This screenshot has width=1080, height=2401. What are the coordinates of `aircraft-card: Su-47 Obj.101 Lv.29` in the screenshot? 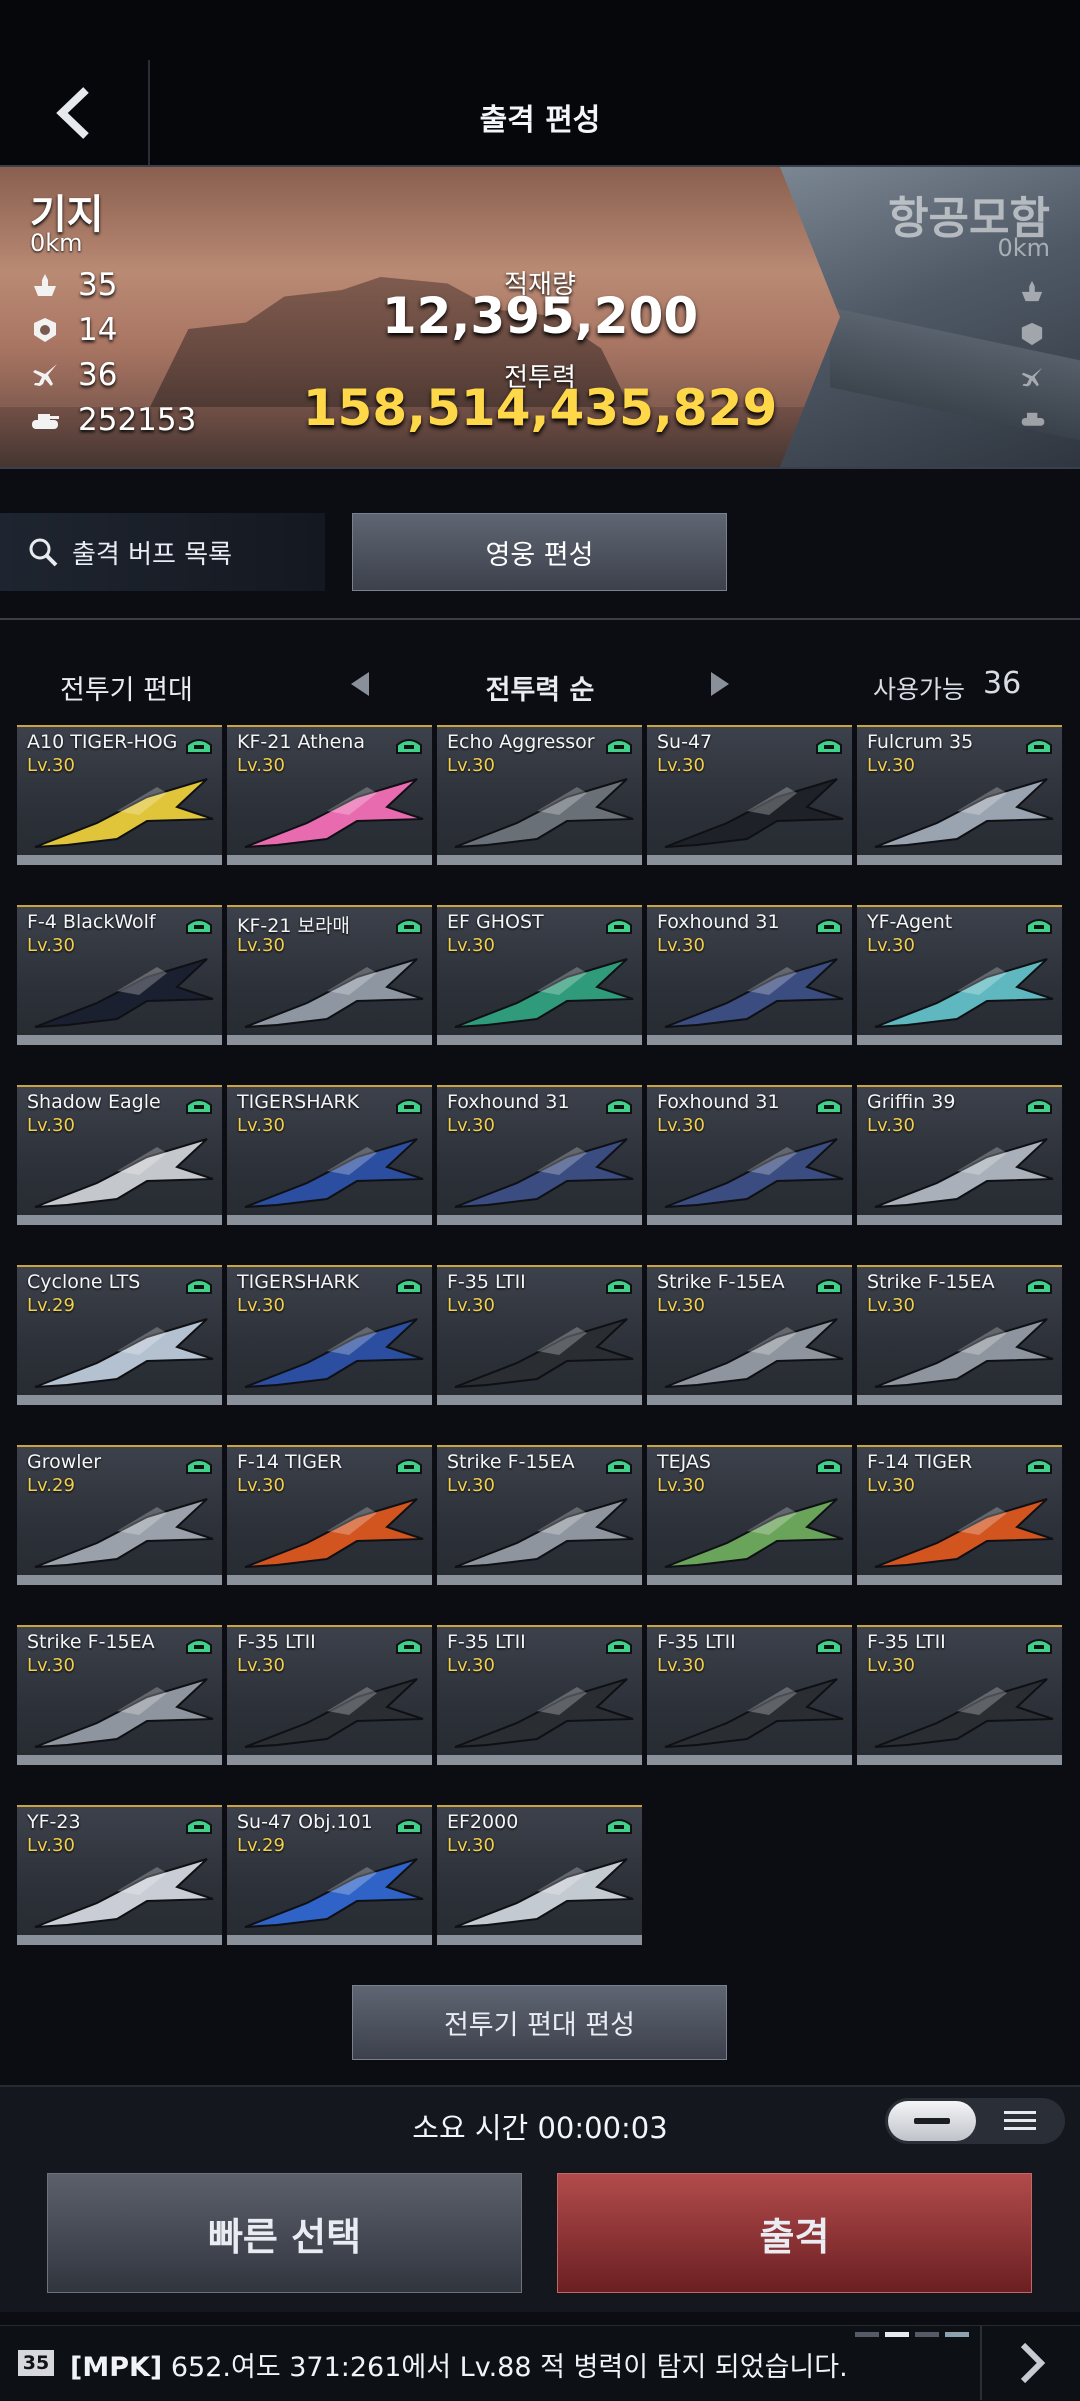 It's located at (329, 1875).